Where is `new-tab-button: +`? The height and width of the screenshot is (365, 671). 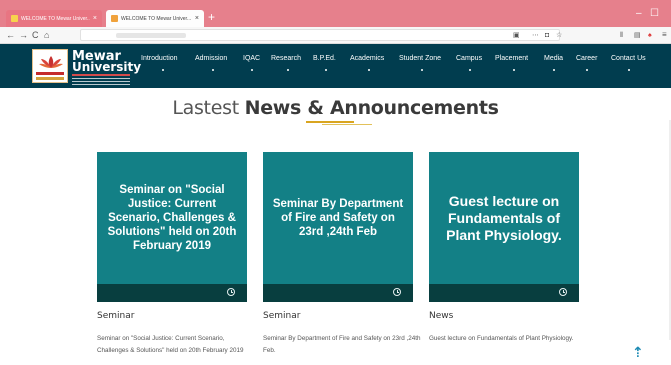 new-tab-button: + is located at coordinates (211, 17).